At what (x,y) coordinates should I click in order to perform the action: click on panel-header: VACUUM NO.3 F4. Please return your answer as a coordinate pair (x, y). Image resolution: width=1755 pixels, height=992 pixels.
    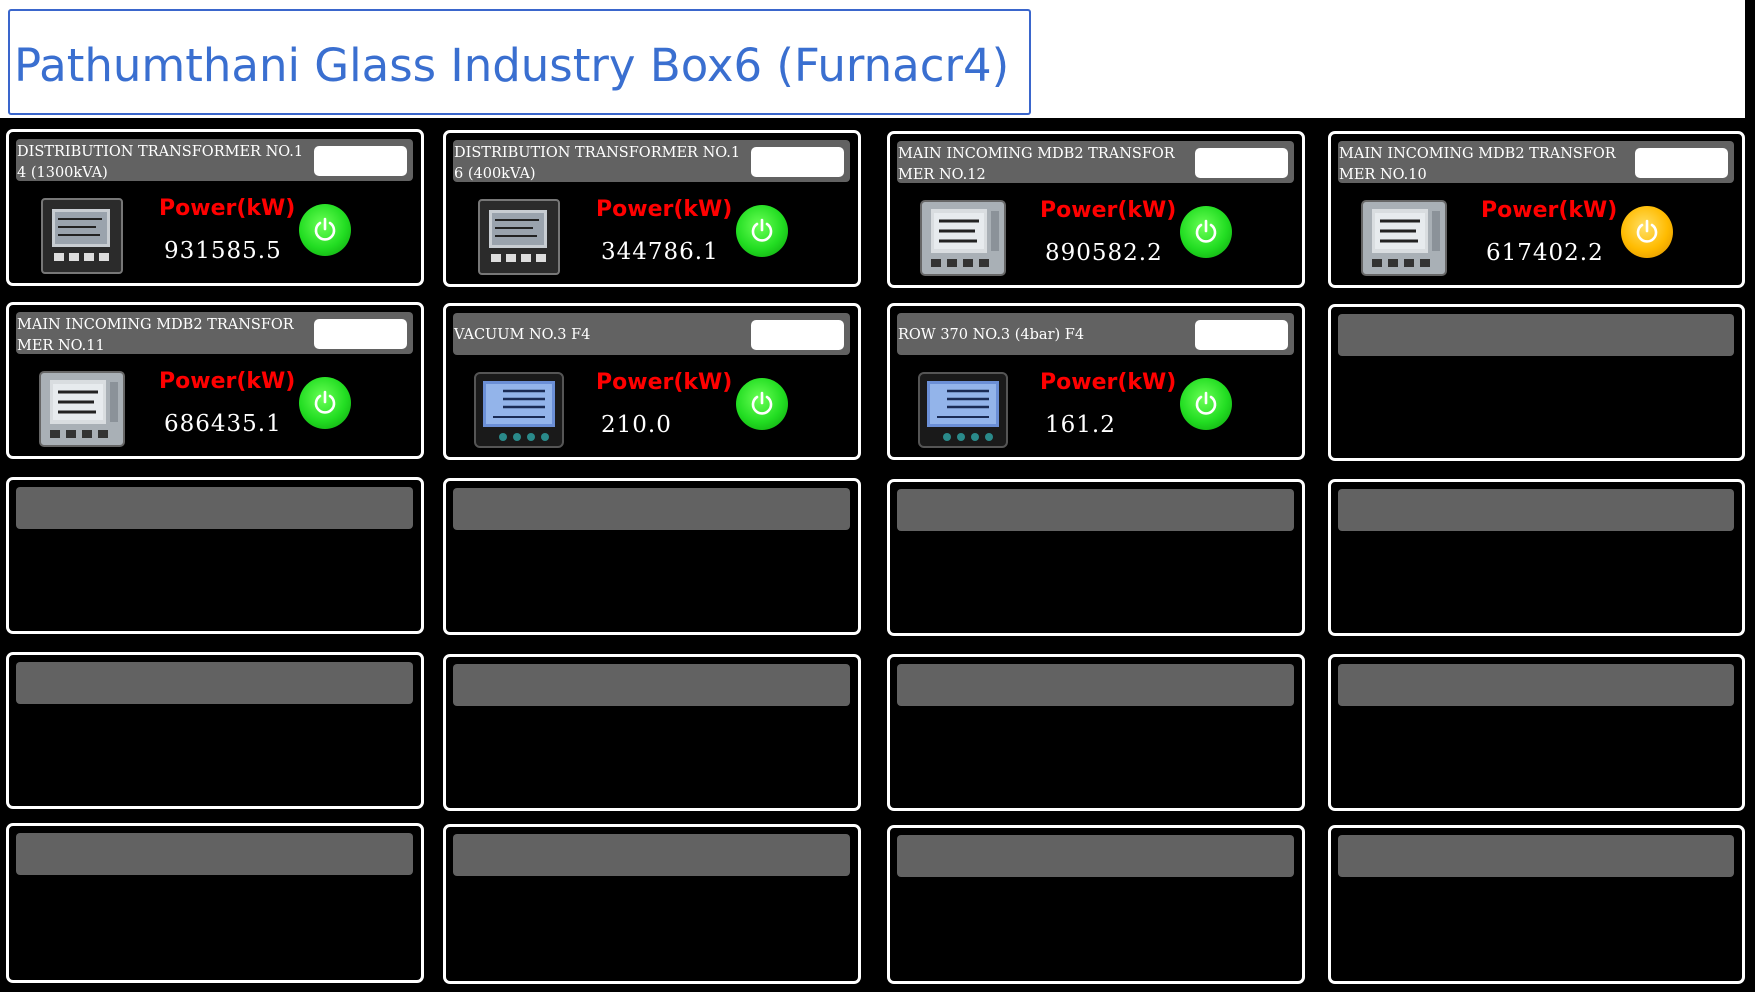
    Looking at the image, I should click on (651, 334).